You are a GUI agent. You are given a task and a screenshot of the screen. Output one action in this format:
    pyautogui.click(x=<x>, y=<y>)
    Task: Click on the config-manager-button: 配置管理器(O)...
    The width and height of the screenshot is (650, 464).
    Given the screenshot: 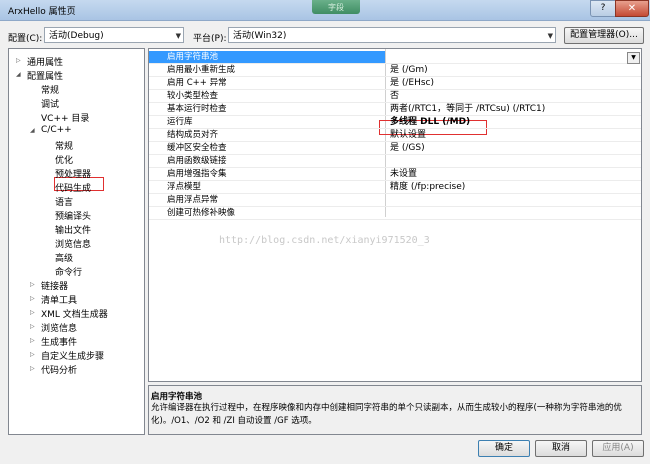 What is the action you would take?
    pyautogui.click(x=604, y=35)
    